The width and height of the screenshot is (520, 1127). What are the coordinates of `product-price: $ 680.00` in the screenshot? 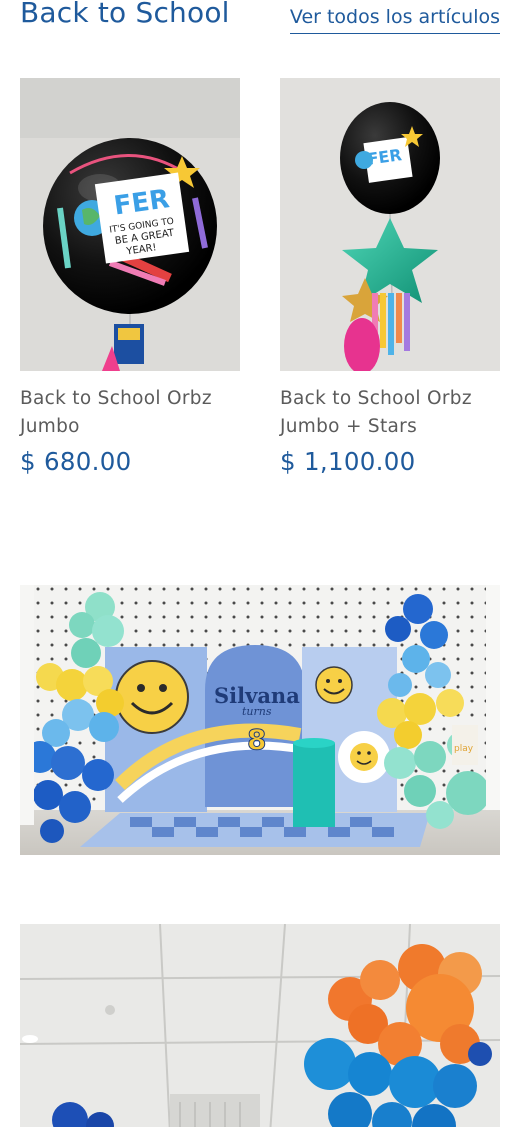 It's located at (76, 461).